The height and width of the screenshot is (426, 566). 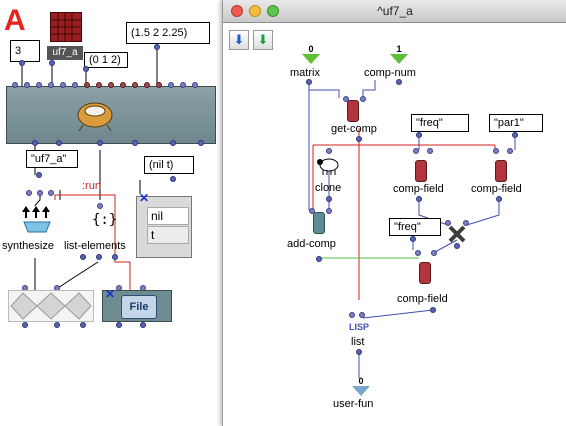 I want to click on list-item-t: t, so click(x=168, y=235).